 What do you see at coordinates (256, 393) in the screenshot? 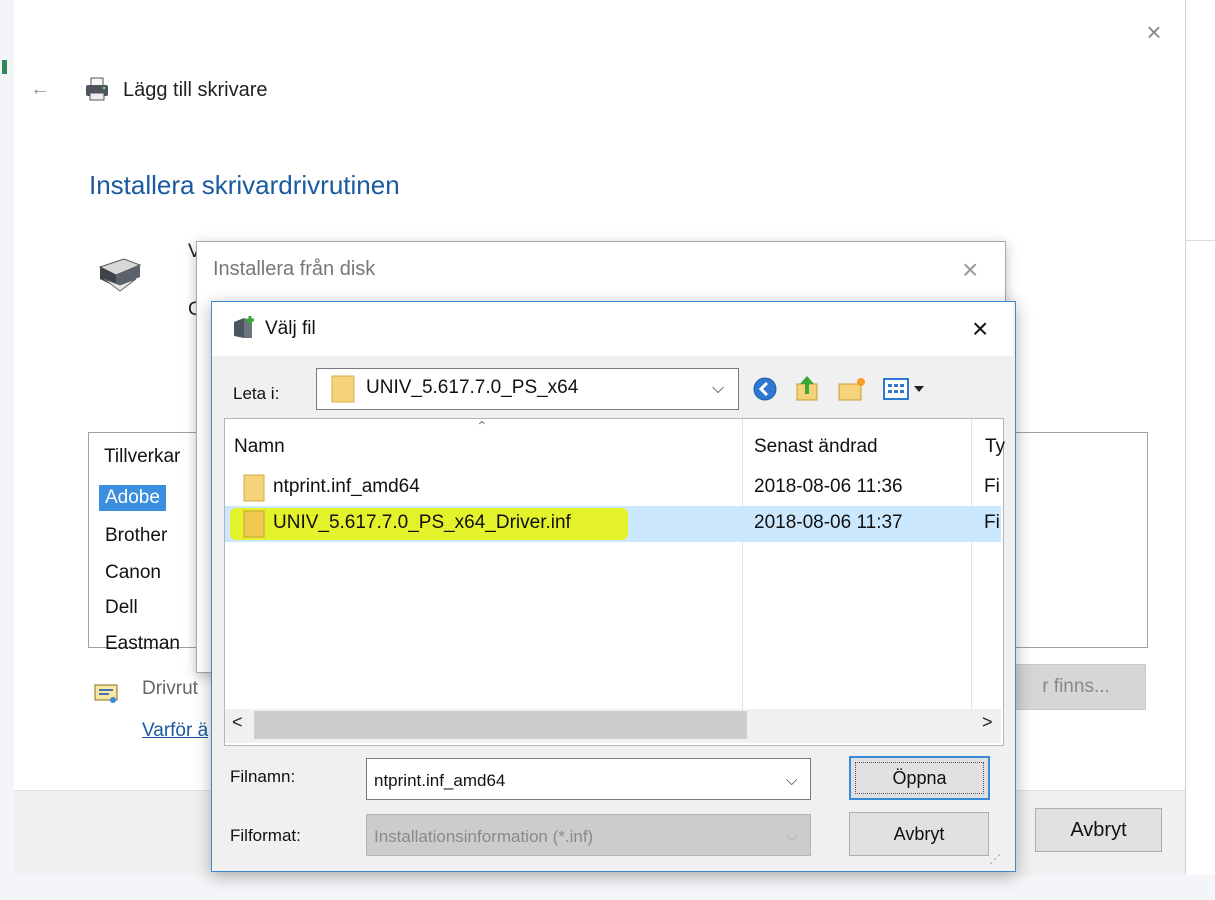
I see `look-in-label: Leta i:` at bounding box center [256, 393].